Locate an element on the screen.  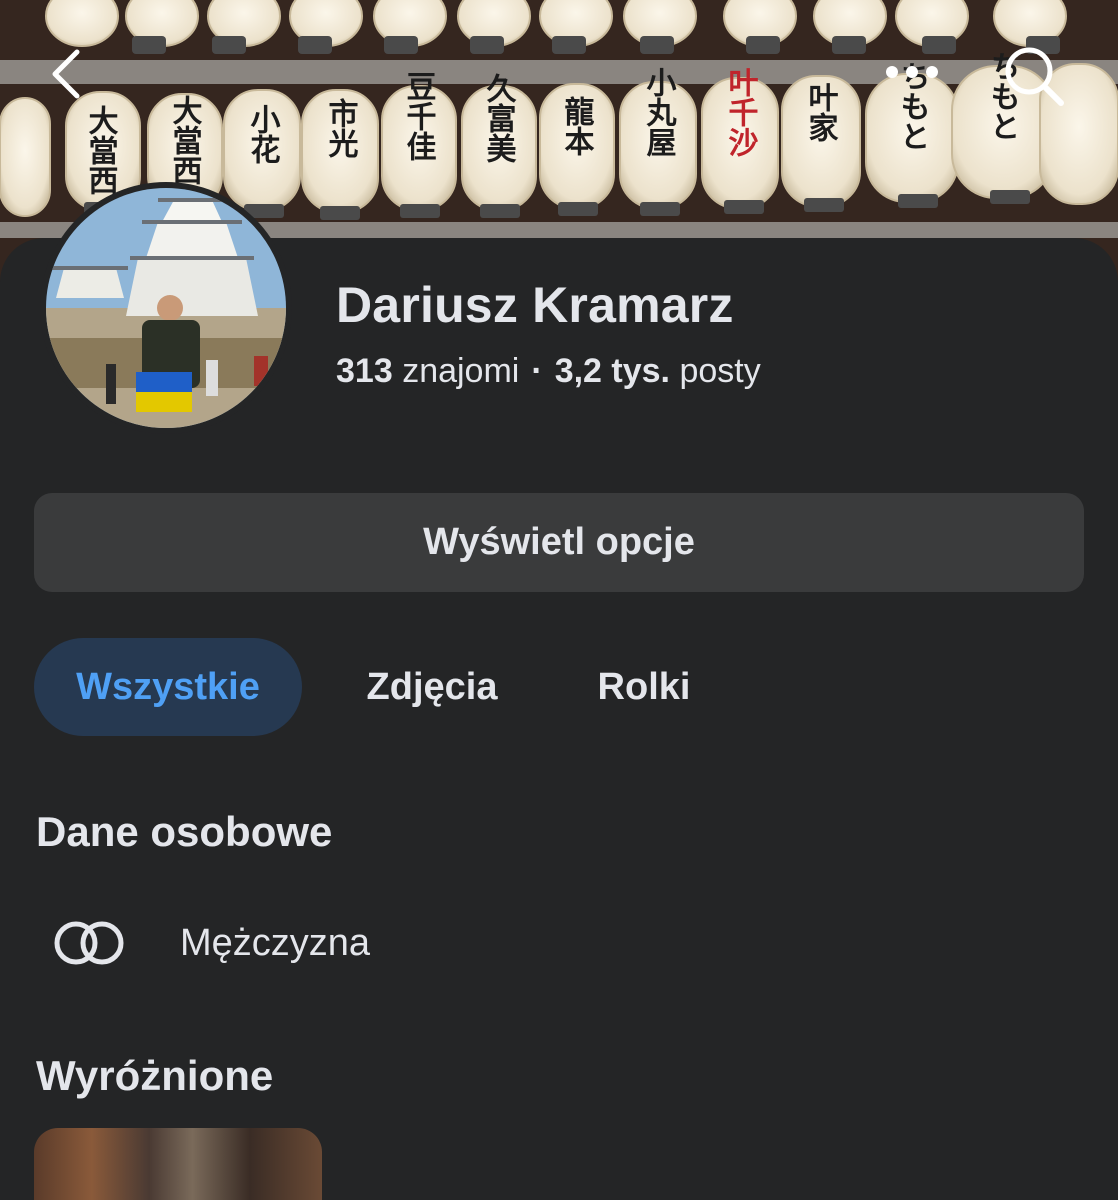
featured-title: Wyróżnione is located at coordinates (155, 1075).